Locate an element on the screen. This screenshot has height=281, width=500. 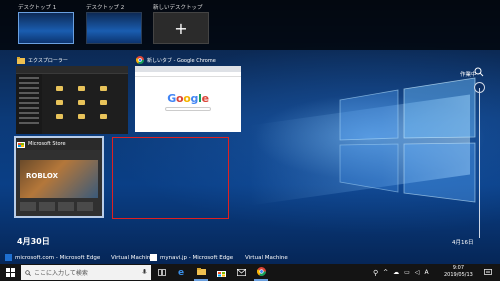
ime-icon: A is located at coordinates (426, 272).